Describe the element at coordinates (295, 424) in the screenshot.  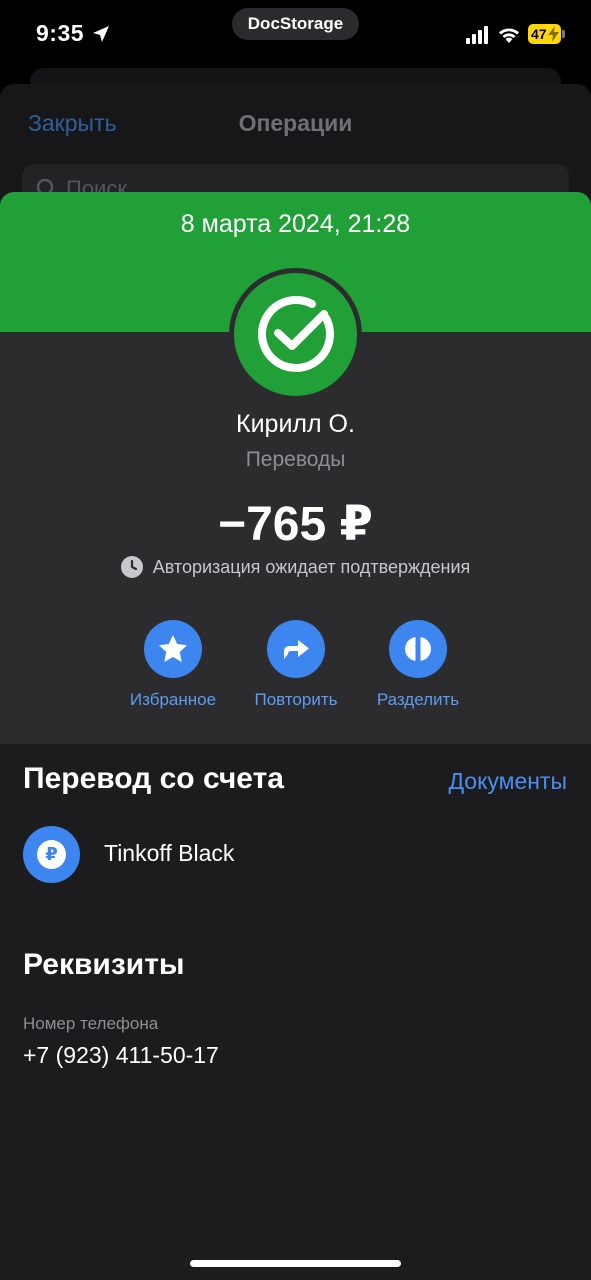
I see `recipient-name: Кирилл О.` at that location.